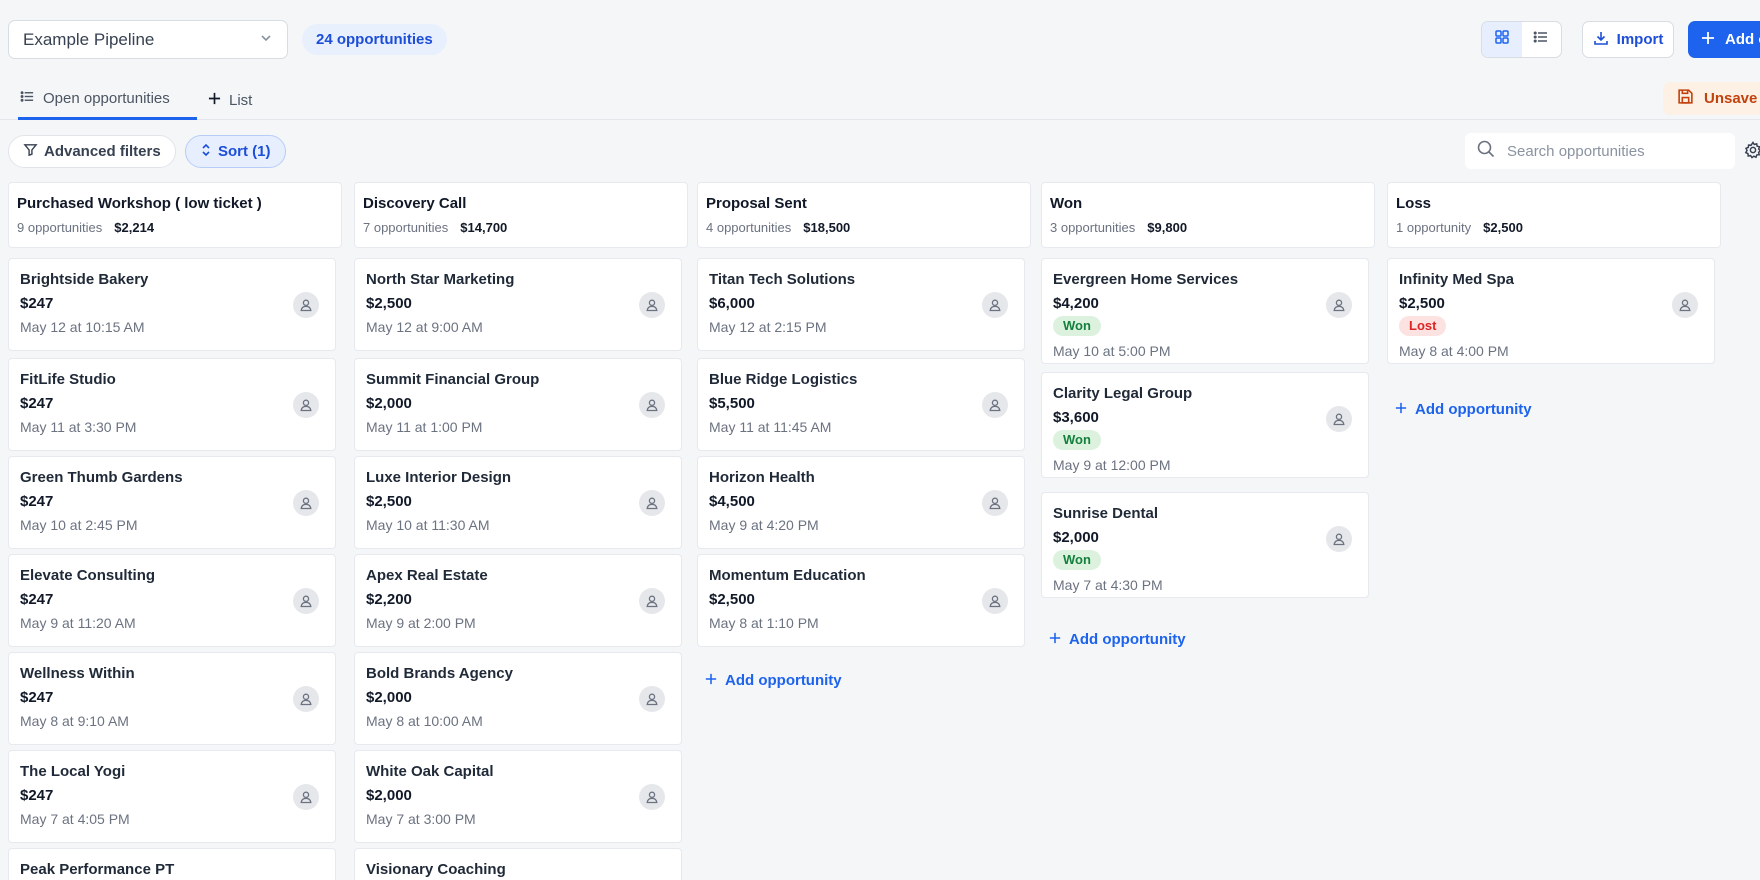  I want to click on card-date: May 8 at 1:10 PM, so click(764, 623).